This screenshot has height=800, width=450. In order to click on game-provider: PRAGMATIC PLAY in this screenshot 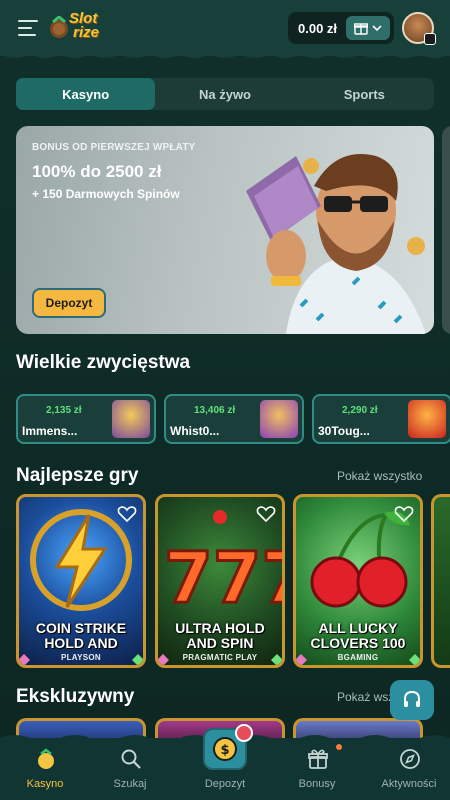, I will do `click(220, 657)`.